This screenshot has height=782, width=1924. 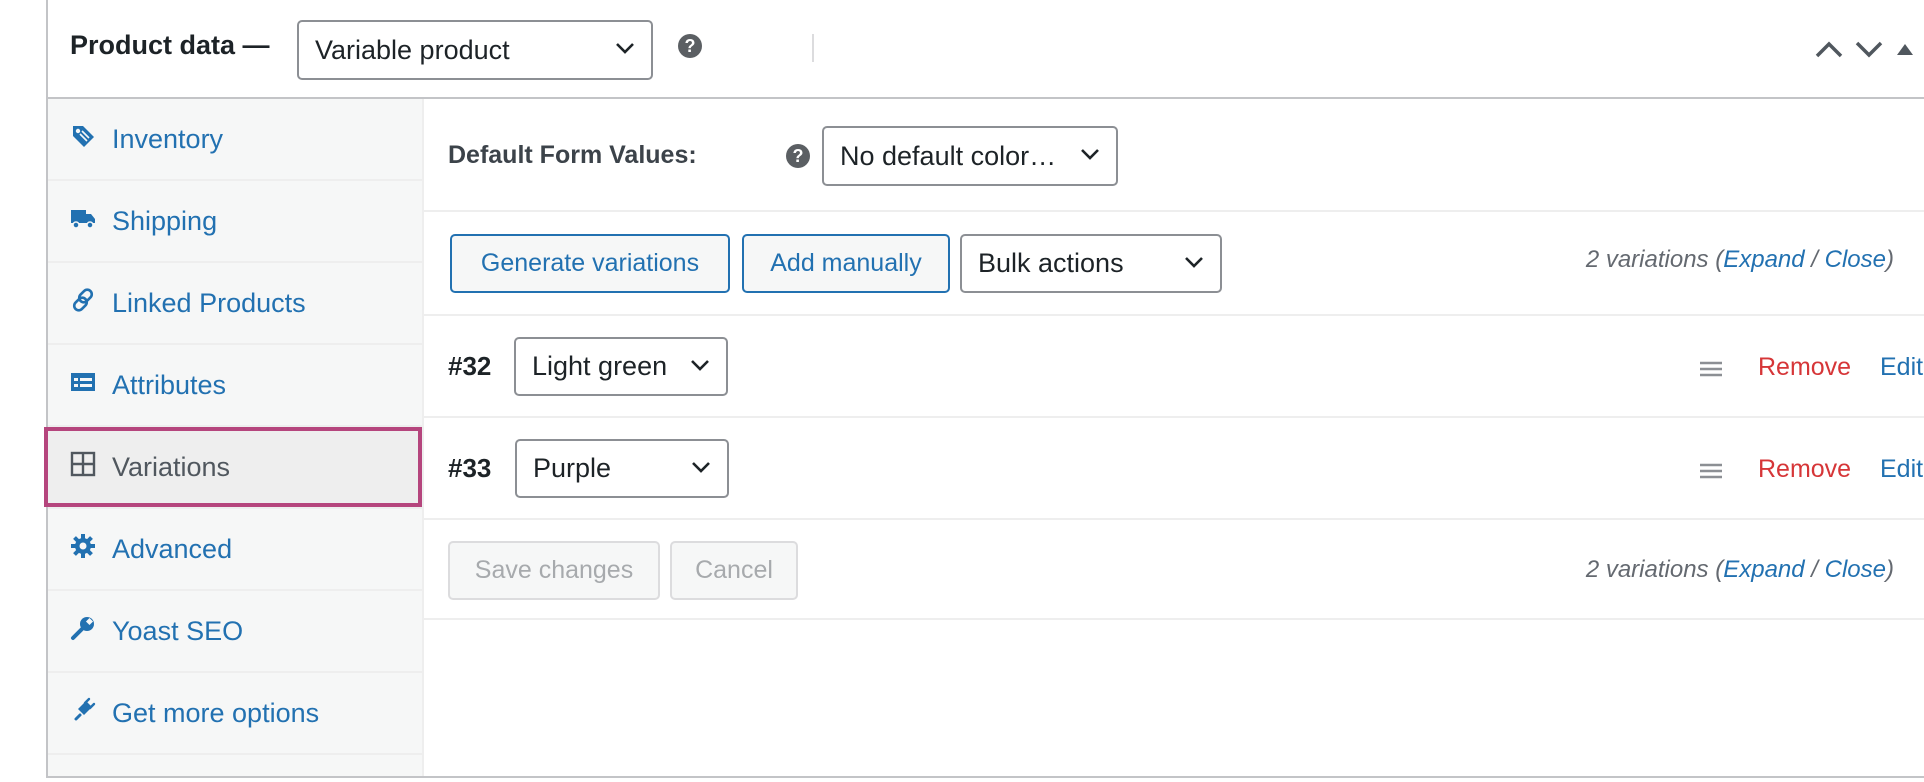 I want to click on variation-id: #33, so click(x=470, y=468).